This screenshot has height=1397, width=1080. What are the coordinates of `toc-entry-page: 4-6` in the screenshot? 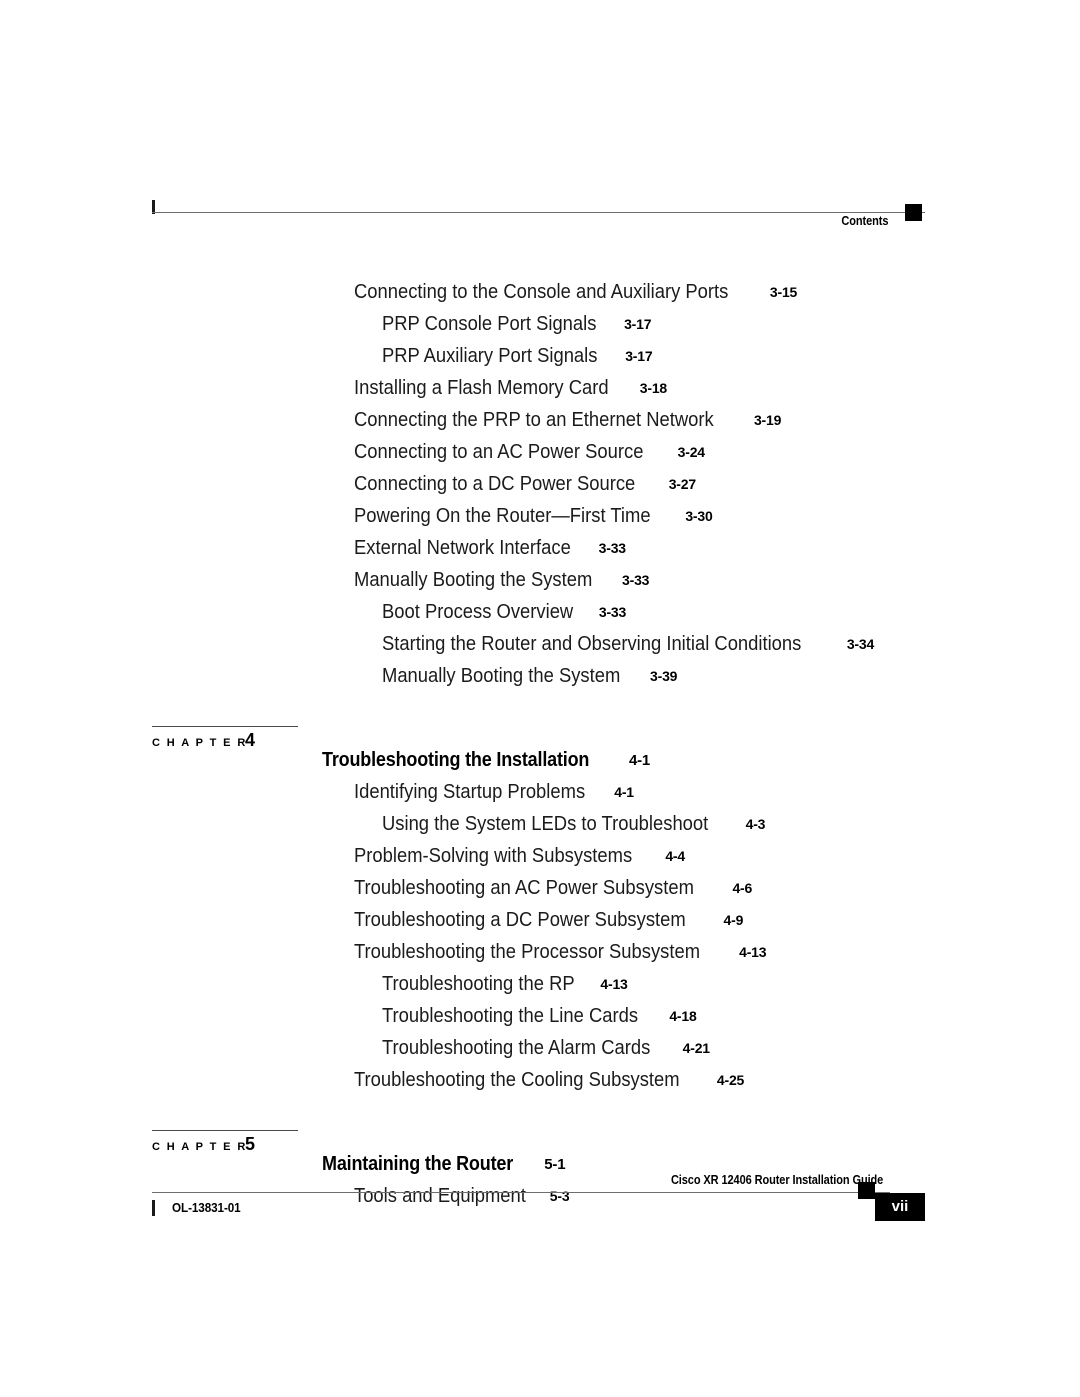 It's located at (742, 888).